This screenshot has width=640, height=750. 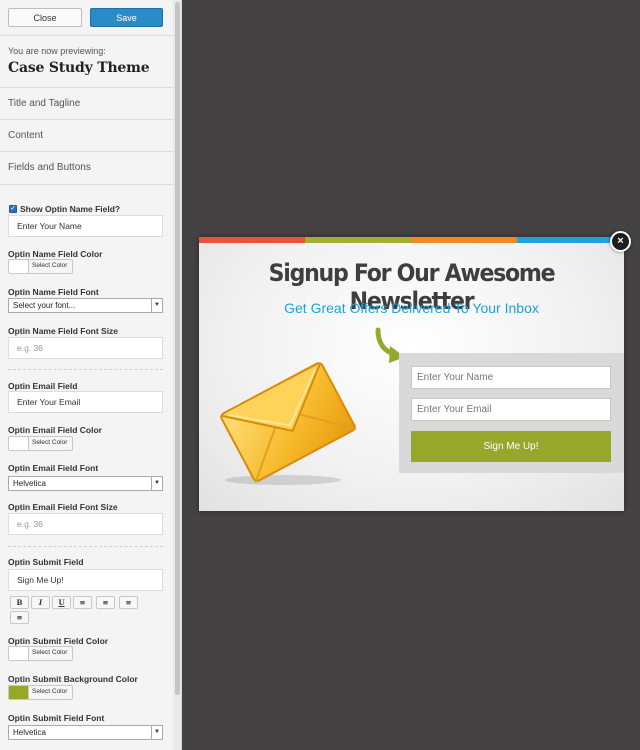 What do you see at coordinates (19, 617) in the screenshot?
I see `align-justify-button: ≡` at bounding box center [19, 617].